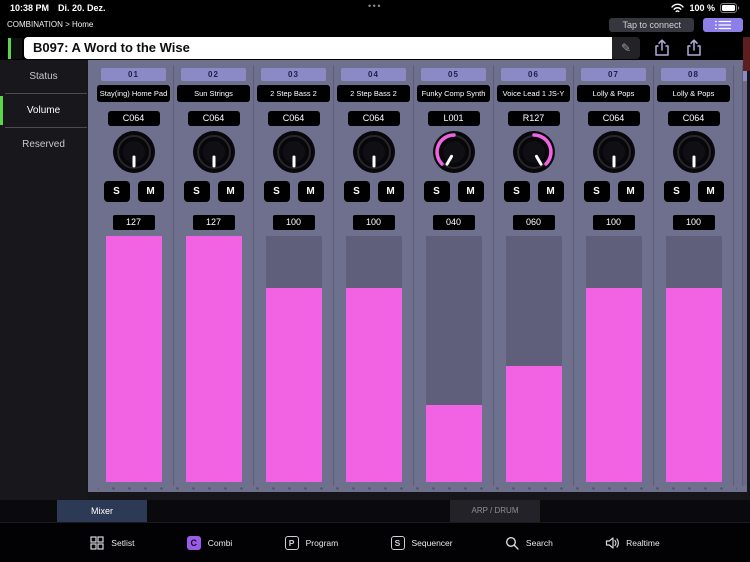 This screenshot has width=750, height=562. What do you see at coordinates (373, 74) in the screenshot?
I see `channel-number: 04` at bounding box center [373, 74].